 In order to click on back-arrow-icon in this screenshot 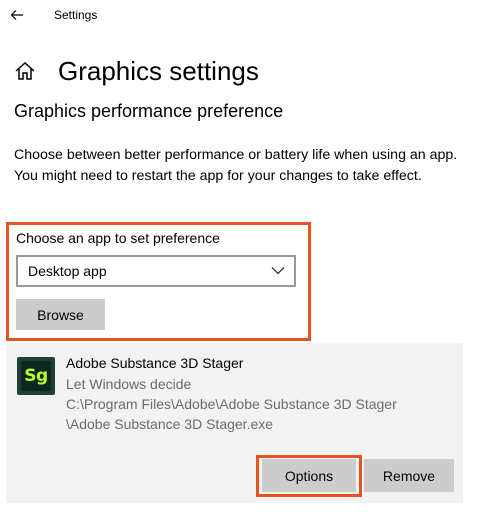, I will do `click(16, 15)`.